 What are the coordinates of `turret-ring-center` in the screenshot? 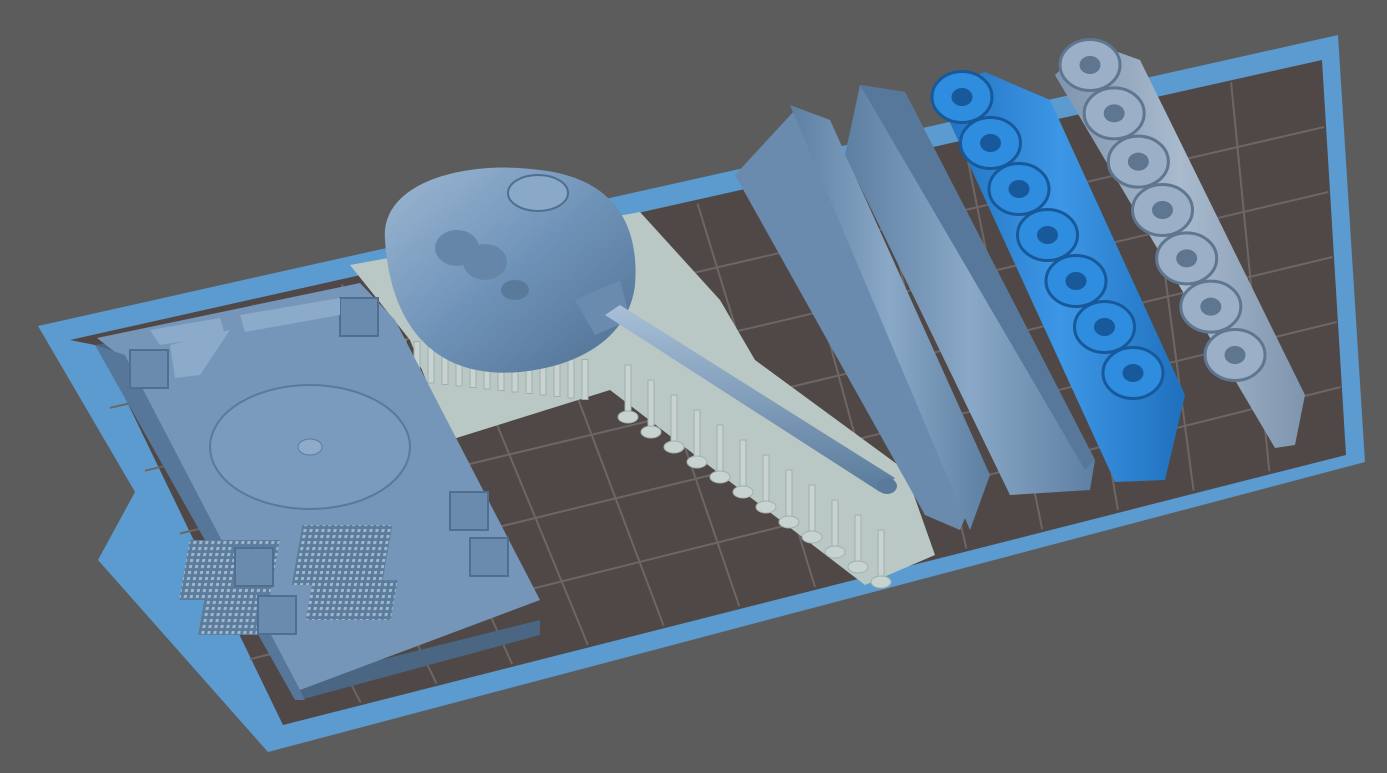 It's located at (310, 447).